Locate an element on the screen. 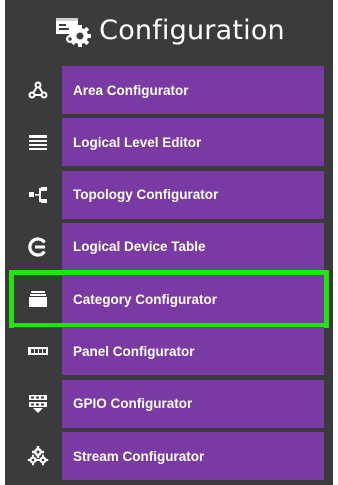 The image size is (338, 485). menu-item-logical-device-table: Logical Device Table is located at coordinates (169, 246).